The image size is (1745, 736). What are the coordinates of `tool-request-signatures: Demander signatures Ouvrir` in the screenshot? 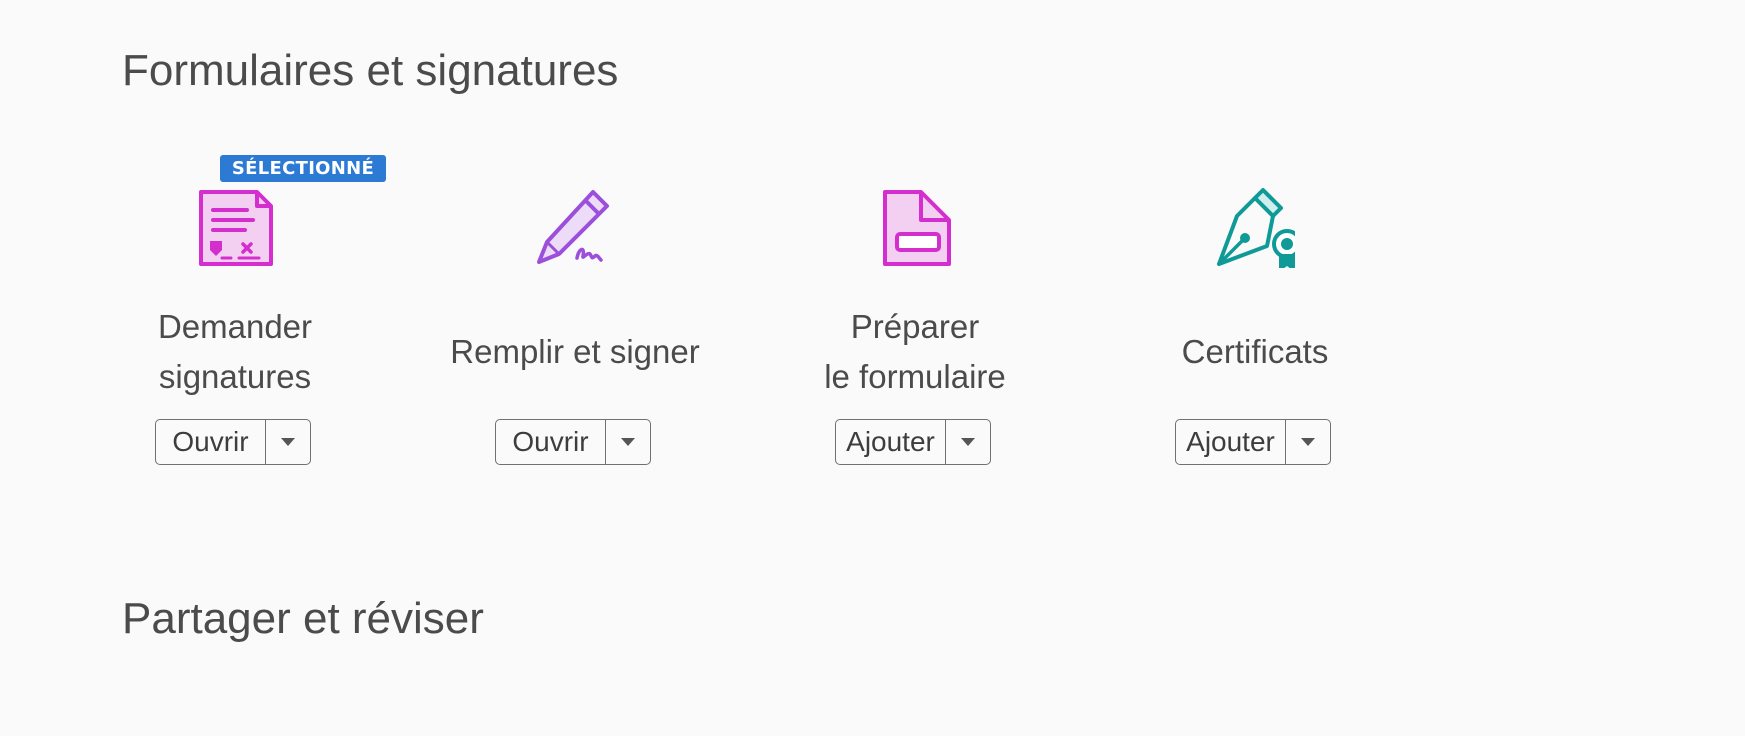 It's located at (235, 313).